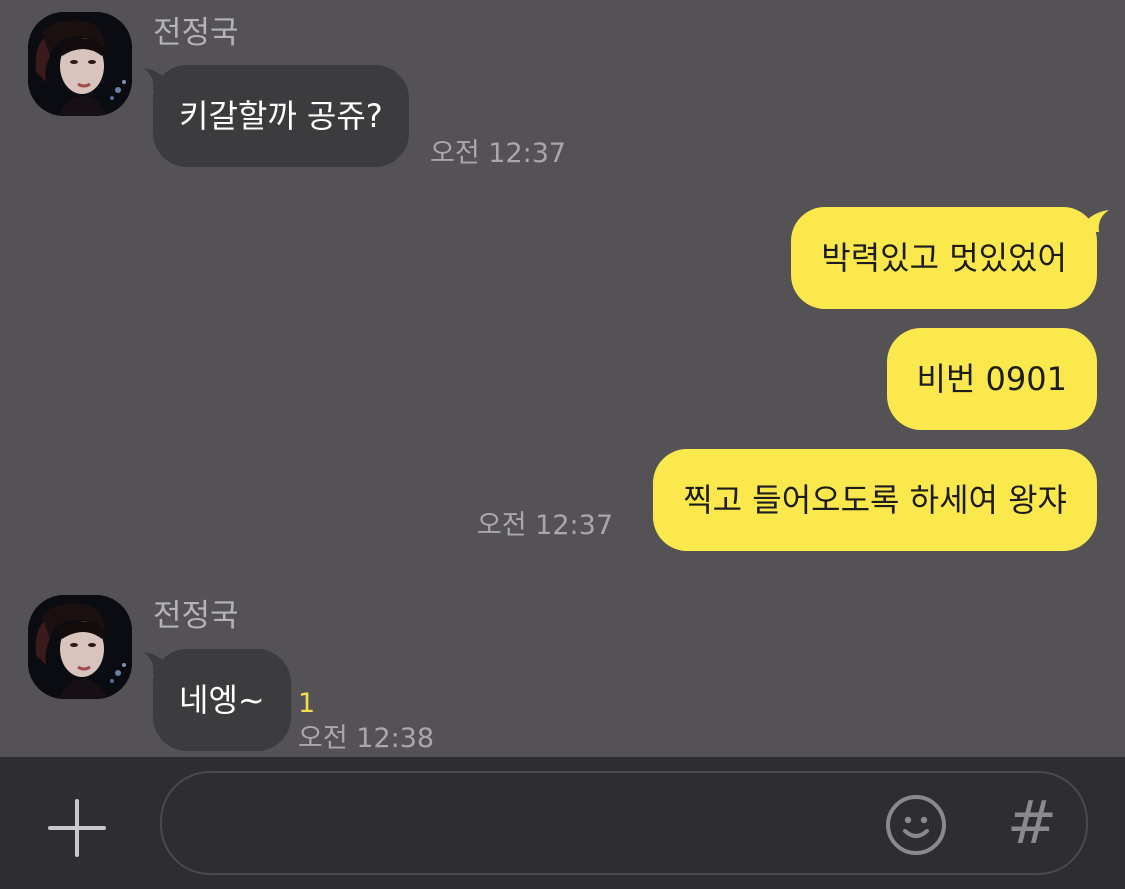  Describe the element at coordinates (991, 379) in the screenshot. I see `message-bubble-outgoing: 비번 0901` at that location.